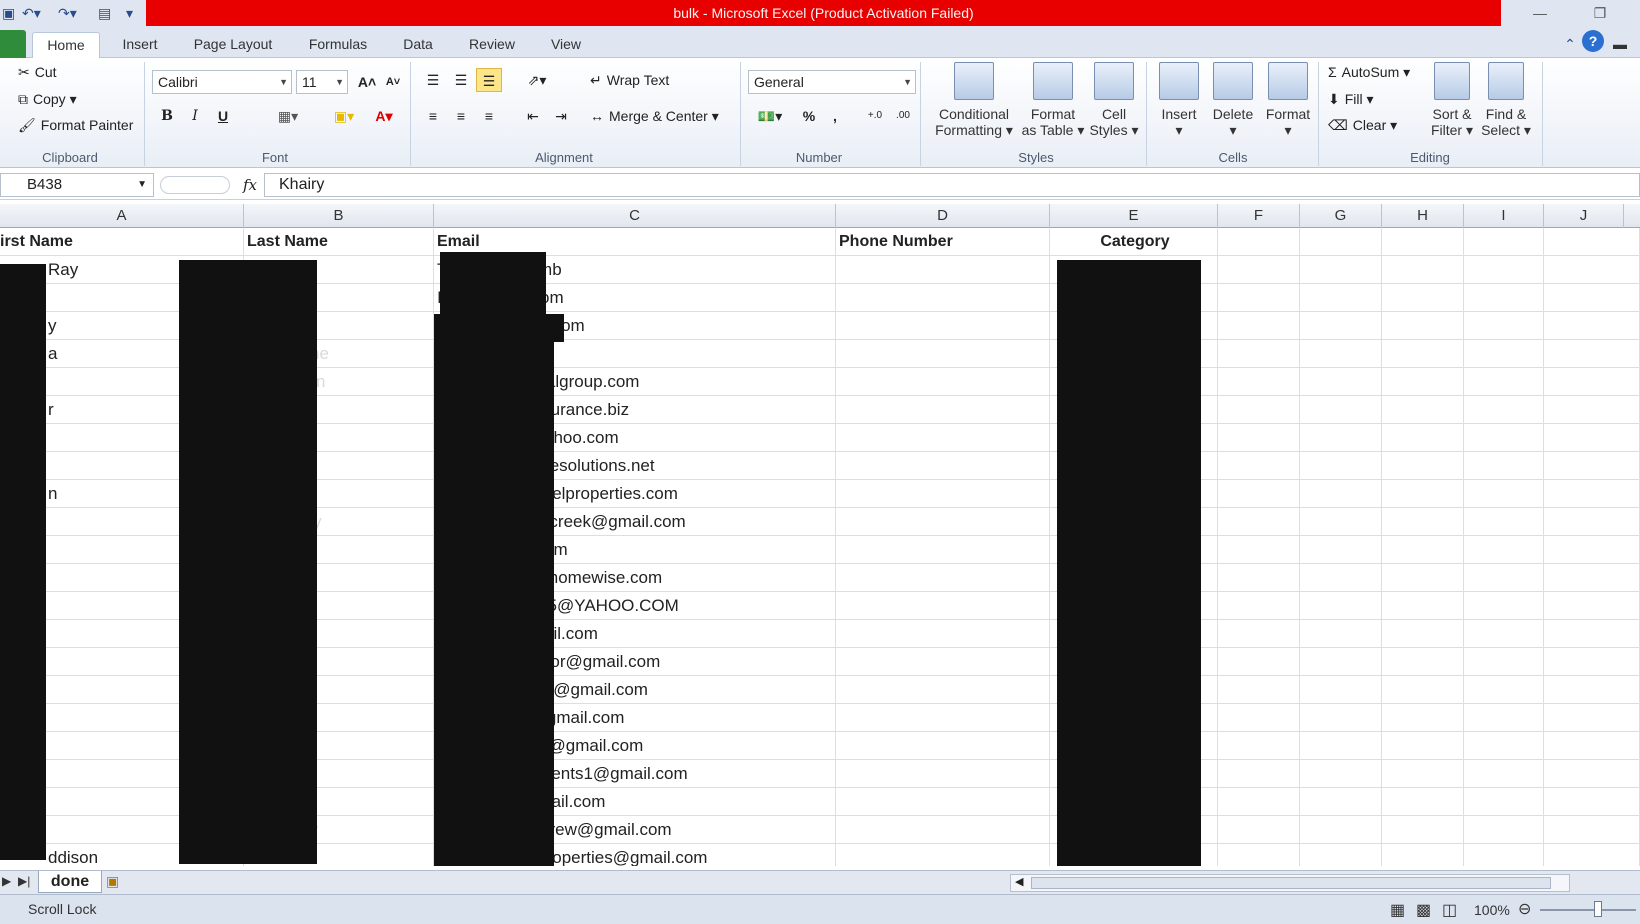 Image resolution: width=1640 pixels, height=924 pixels. What do you see at coordinates (70, 882) in the screenshot?
I see `sheet-tab-done: done` at bounding box center [70, 882].